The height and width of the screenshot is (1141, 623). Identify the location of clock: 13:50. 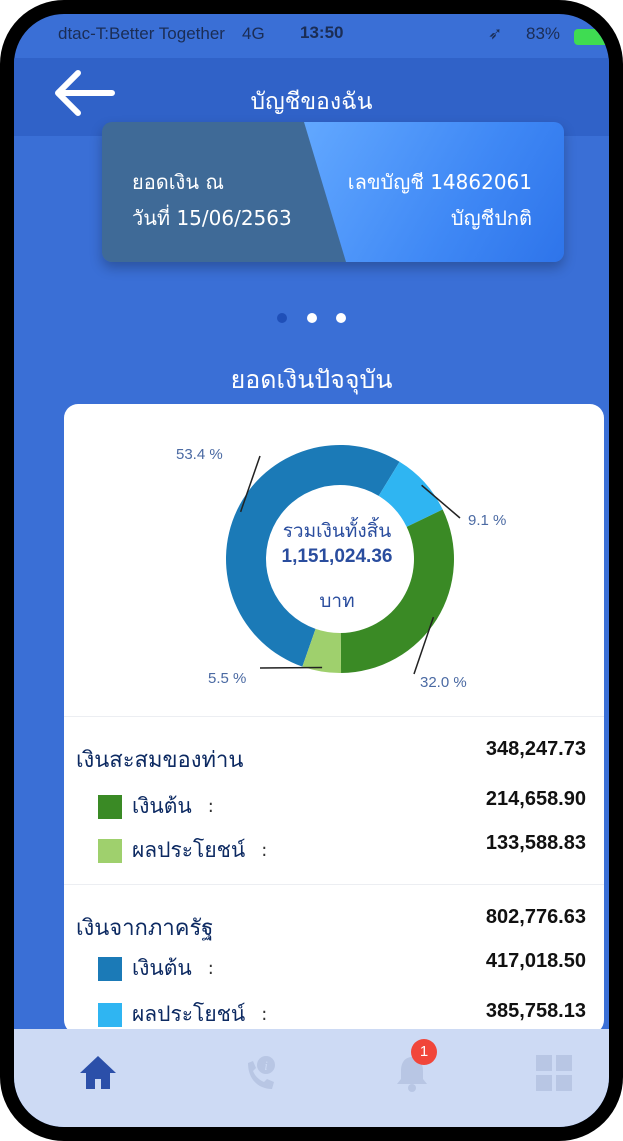
(322, 32).